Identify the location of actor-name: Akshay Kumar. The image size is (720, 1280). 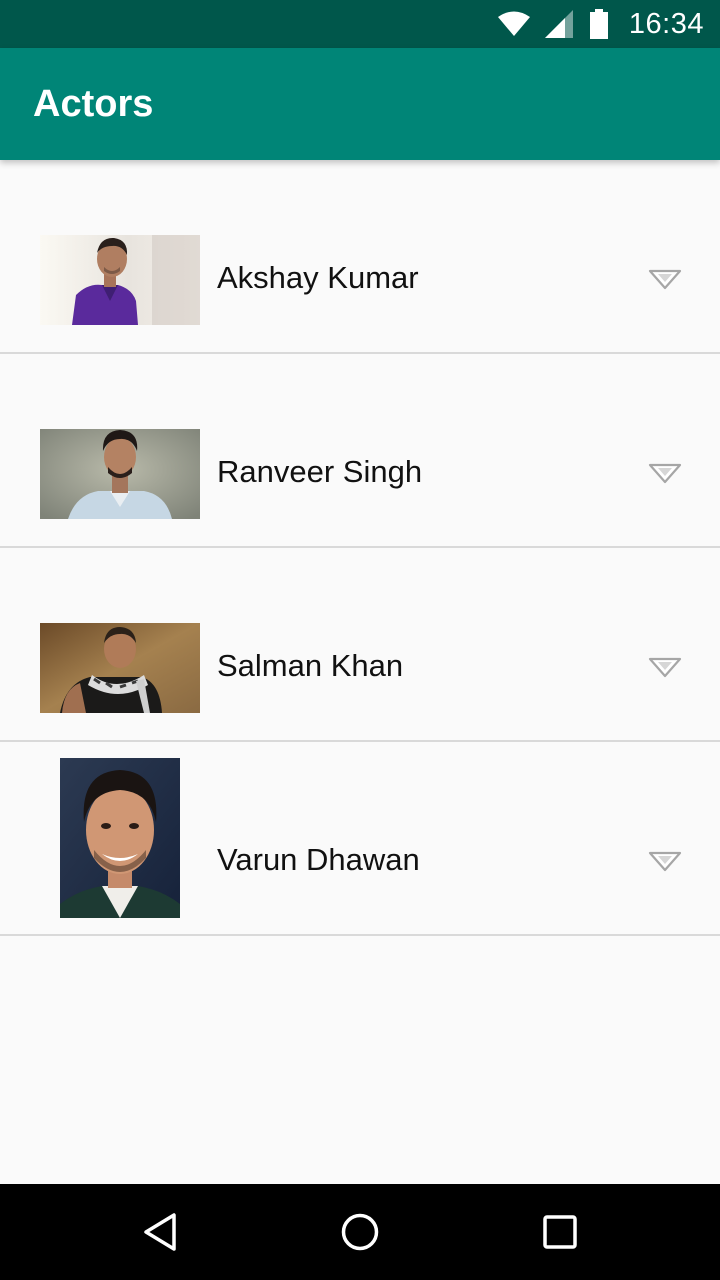
(318, 277).